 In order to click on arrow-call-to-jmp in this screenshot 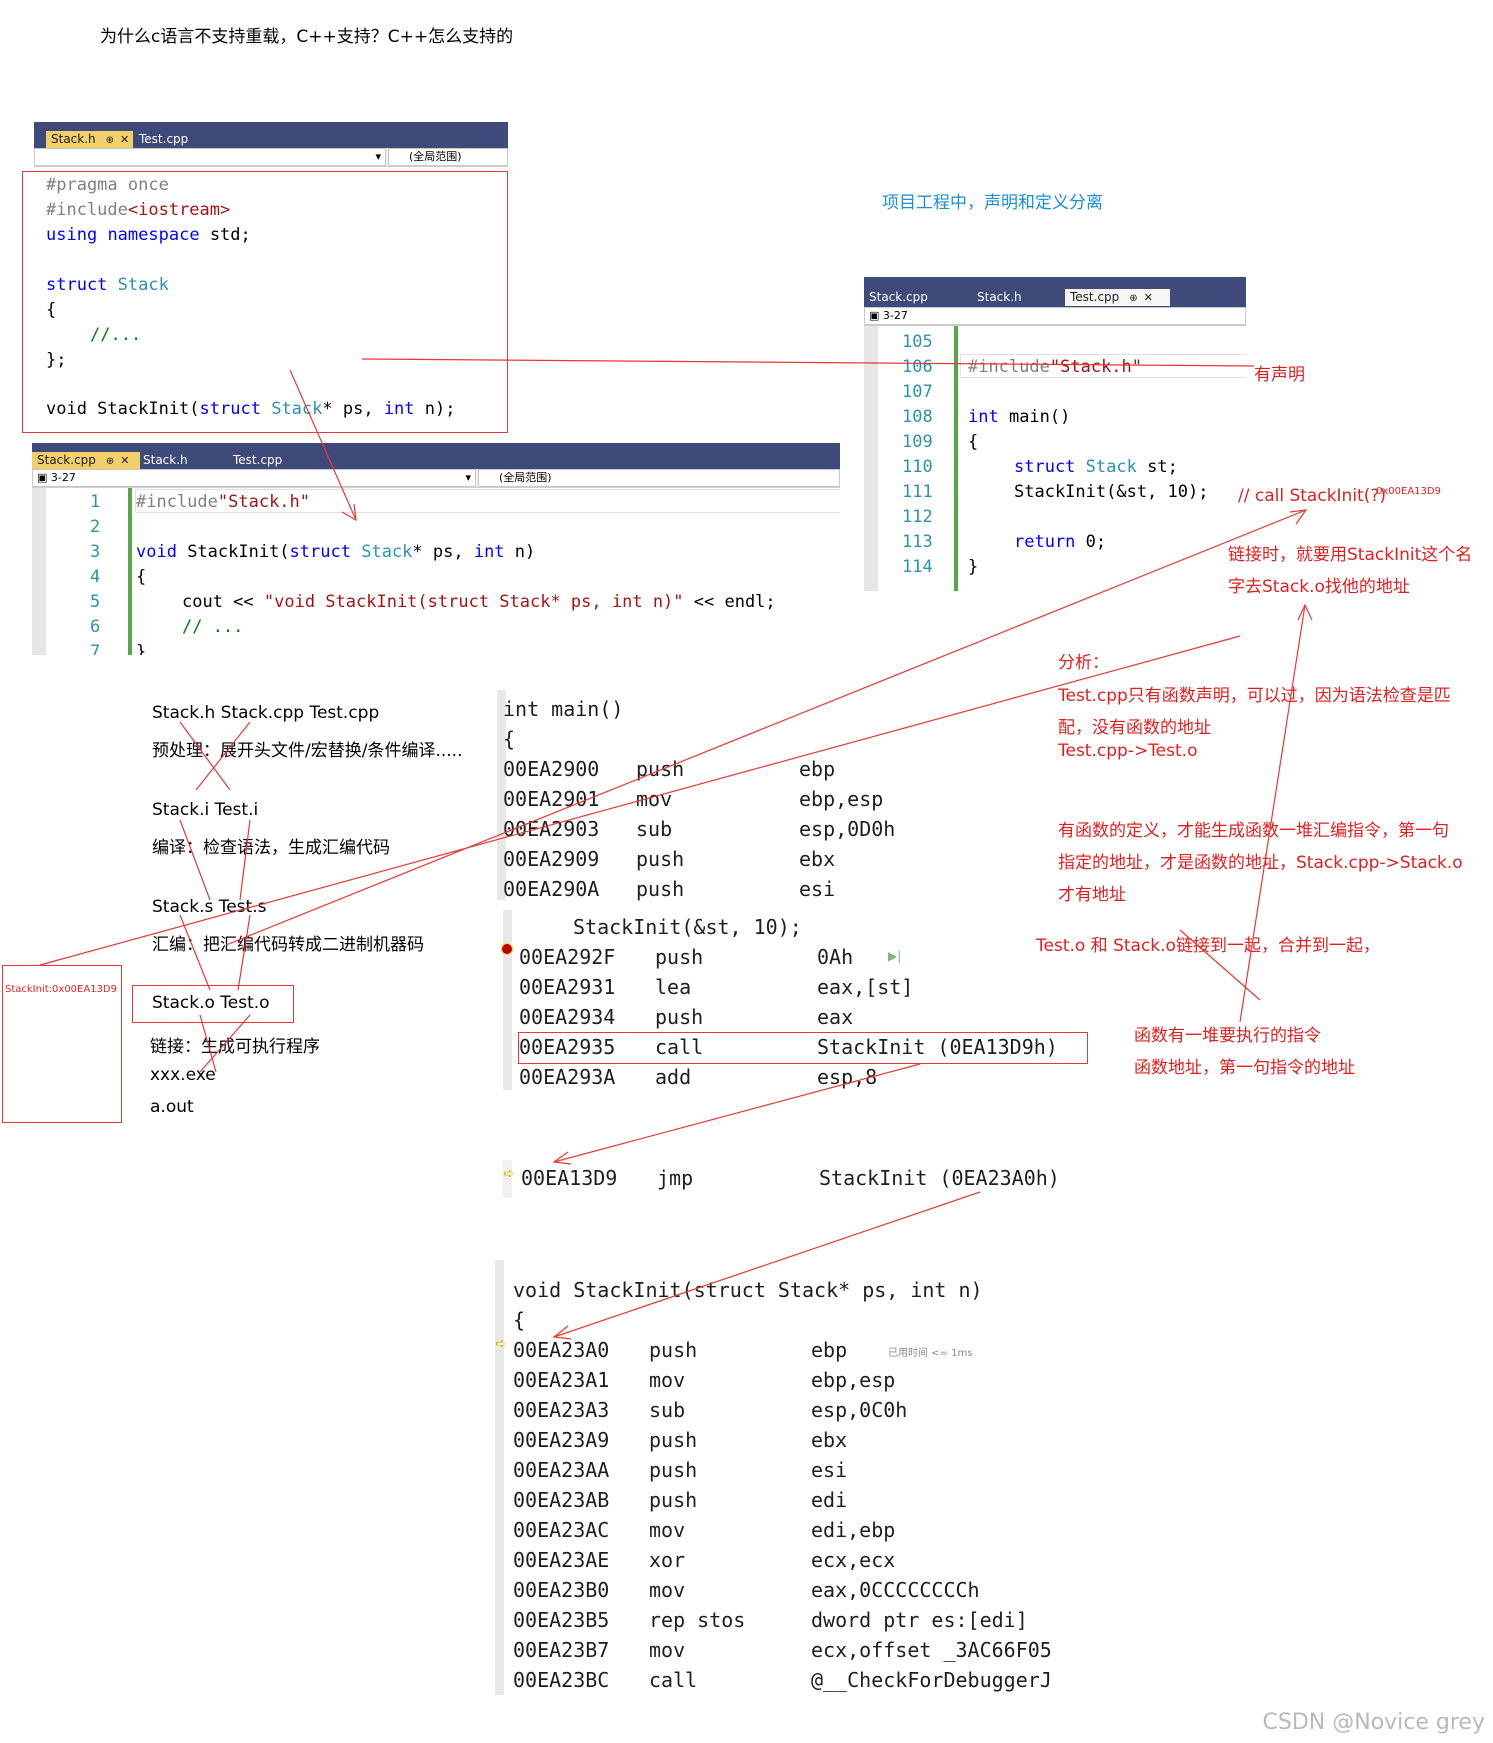, I will do `click(737, 1113)`.